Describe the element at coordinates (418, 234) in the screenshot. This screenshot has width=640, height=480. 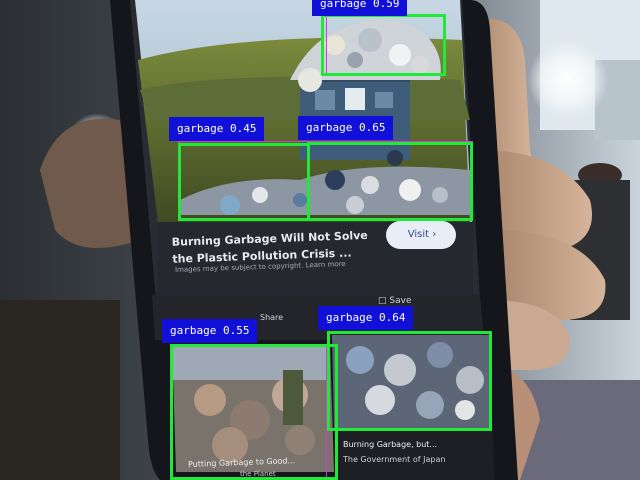
I see `visit-button-label: Visit` at that location.